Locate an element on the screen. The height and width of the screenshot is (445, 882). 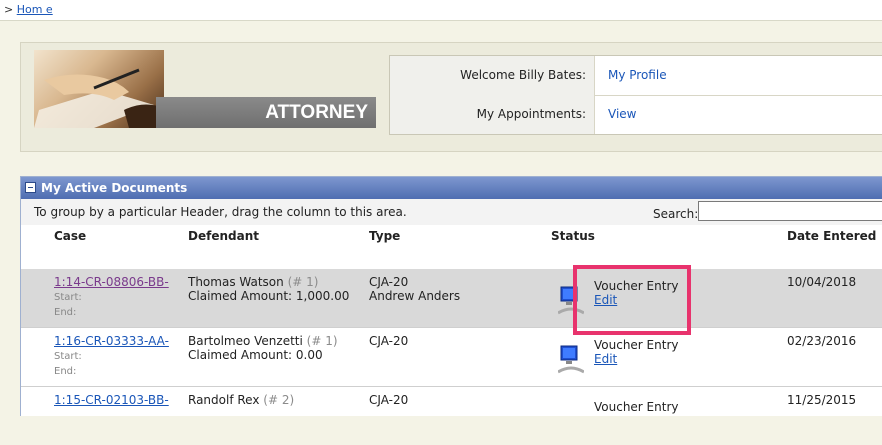
search-label: Search: is located at coordinates (676, 214).